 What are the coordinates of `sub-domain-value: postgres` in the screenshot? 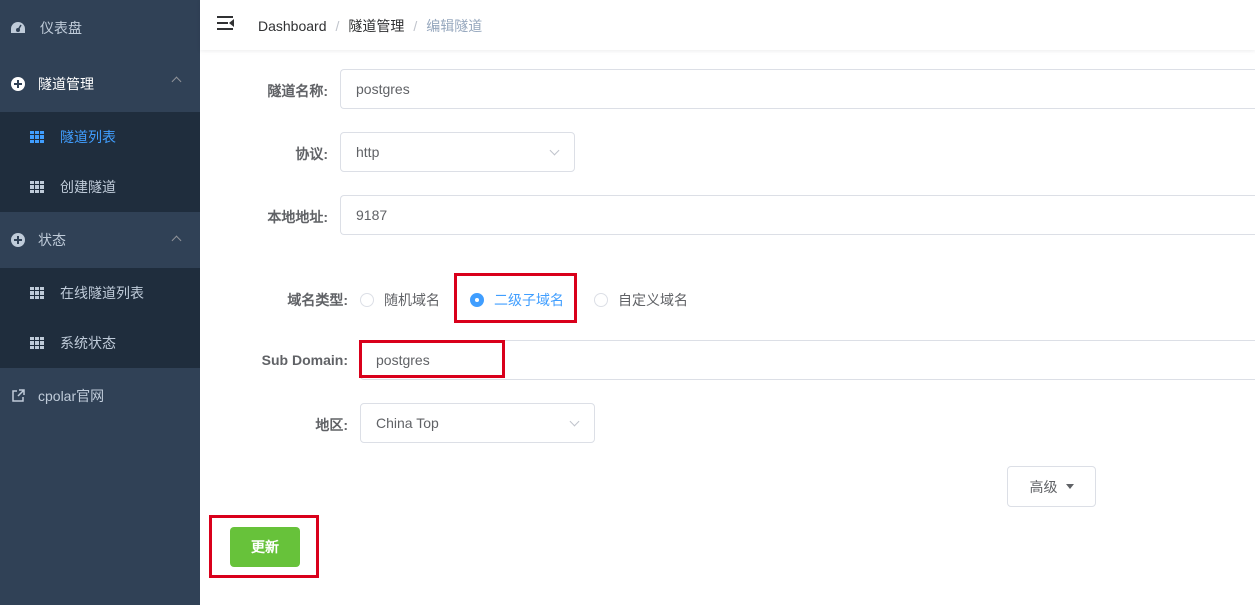 It's located at (403, 360).